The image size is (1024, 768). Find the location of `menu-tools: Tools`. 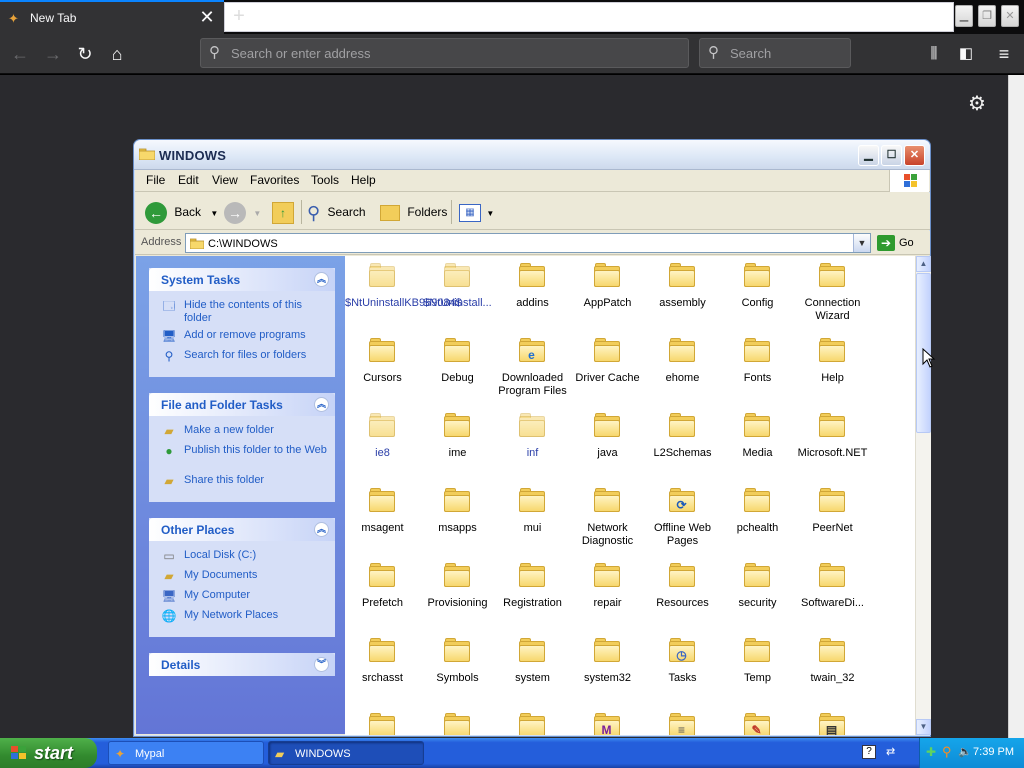

menu-tools: Tools is located at coordinates (325, 180).